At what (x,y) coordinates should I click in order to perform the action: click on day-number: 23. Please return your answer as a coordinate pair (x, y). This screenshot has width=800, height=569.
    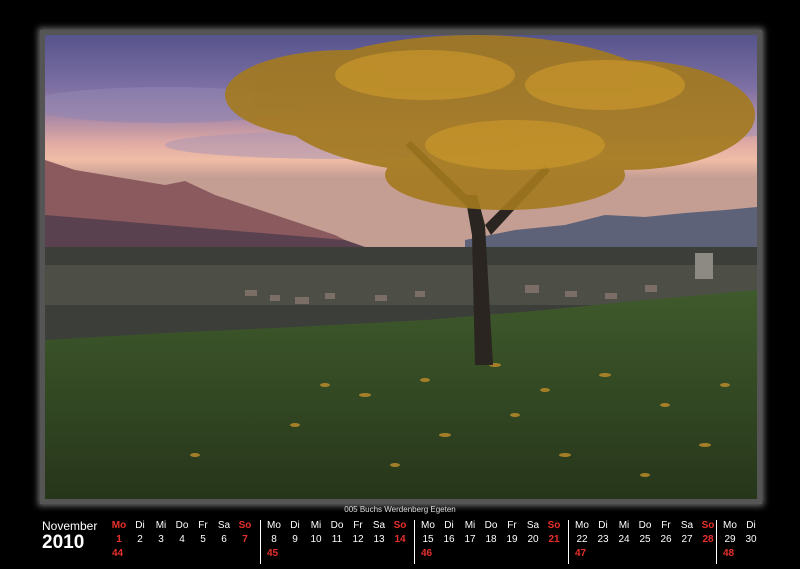
    Looking at the image, I should click on (603, 539).